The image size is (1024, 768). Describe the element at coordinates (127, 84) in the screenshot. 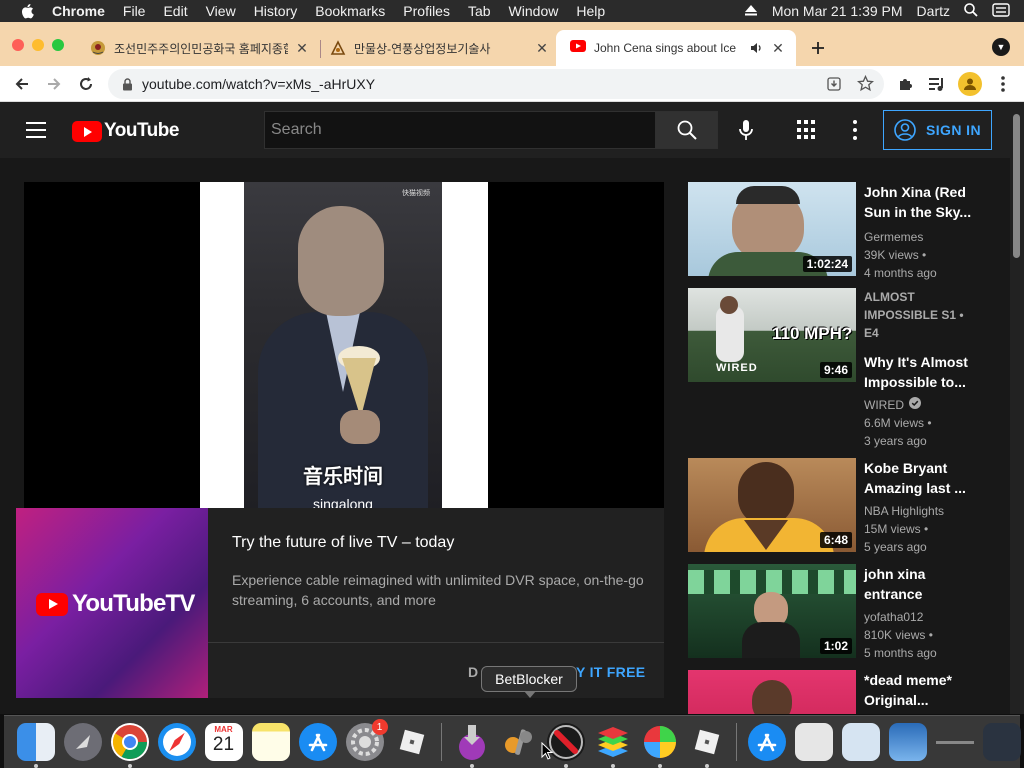

I see `lock-icon` at that location.